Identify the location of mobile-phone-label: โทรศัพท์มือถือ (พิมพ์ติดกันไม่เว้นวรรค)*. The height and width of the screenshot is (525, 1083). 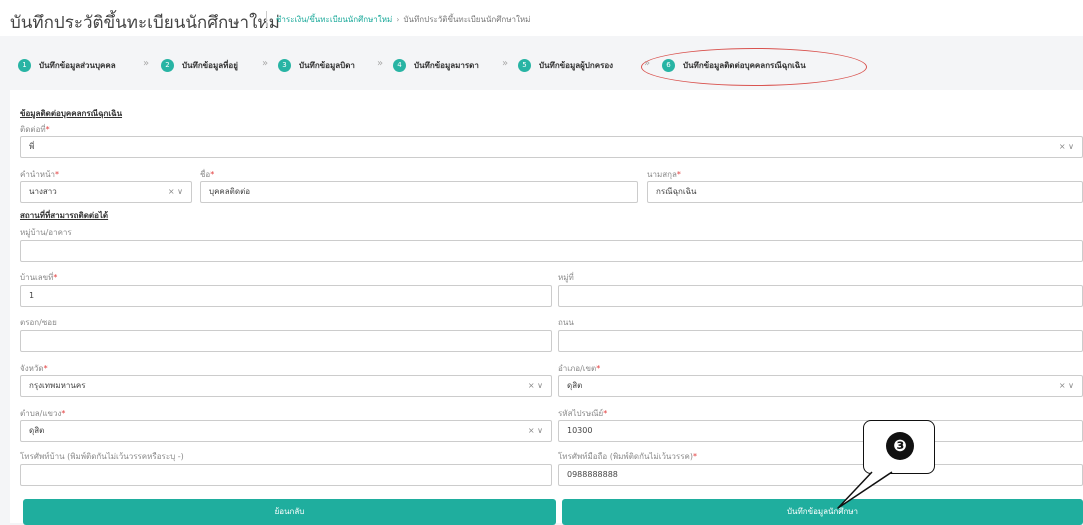
(627, 456).